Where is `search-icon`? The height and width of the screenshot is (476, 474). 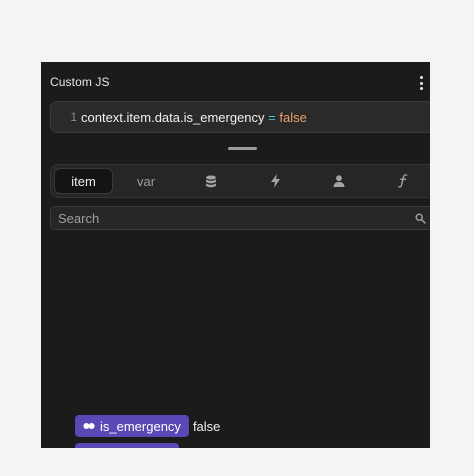 search-icon is located at coordinates (420, 218).